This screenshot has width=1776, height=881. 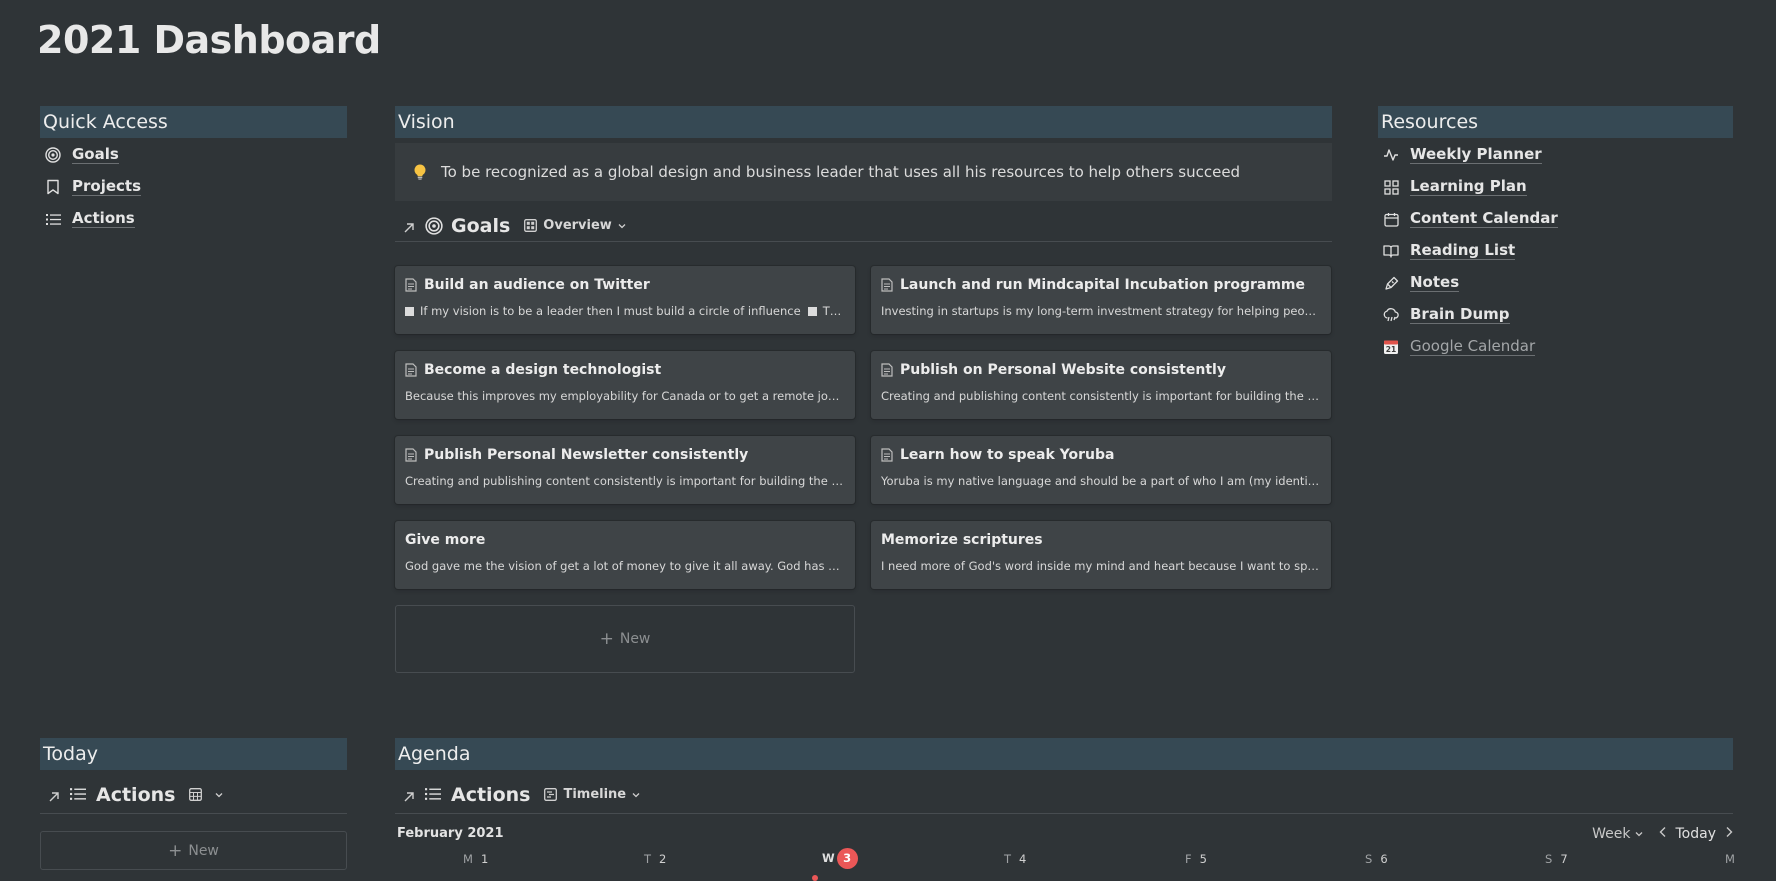 What do you see at coordinates (203, 850) in the screenshot?
I see `new-action-label: New` at bounding box center [203, 850].